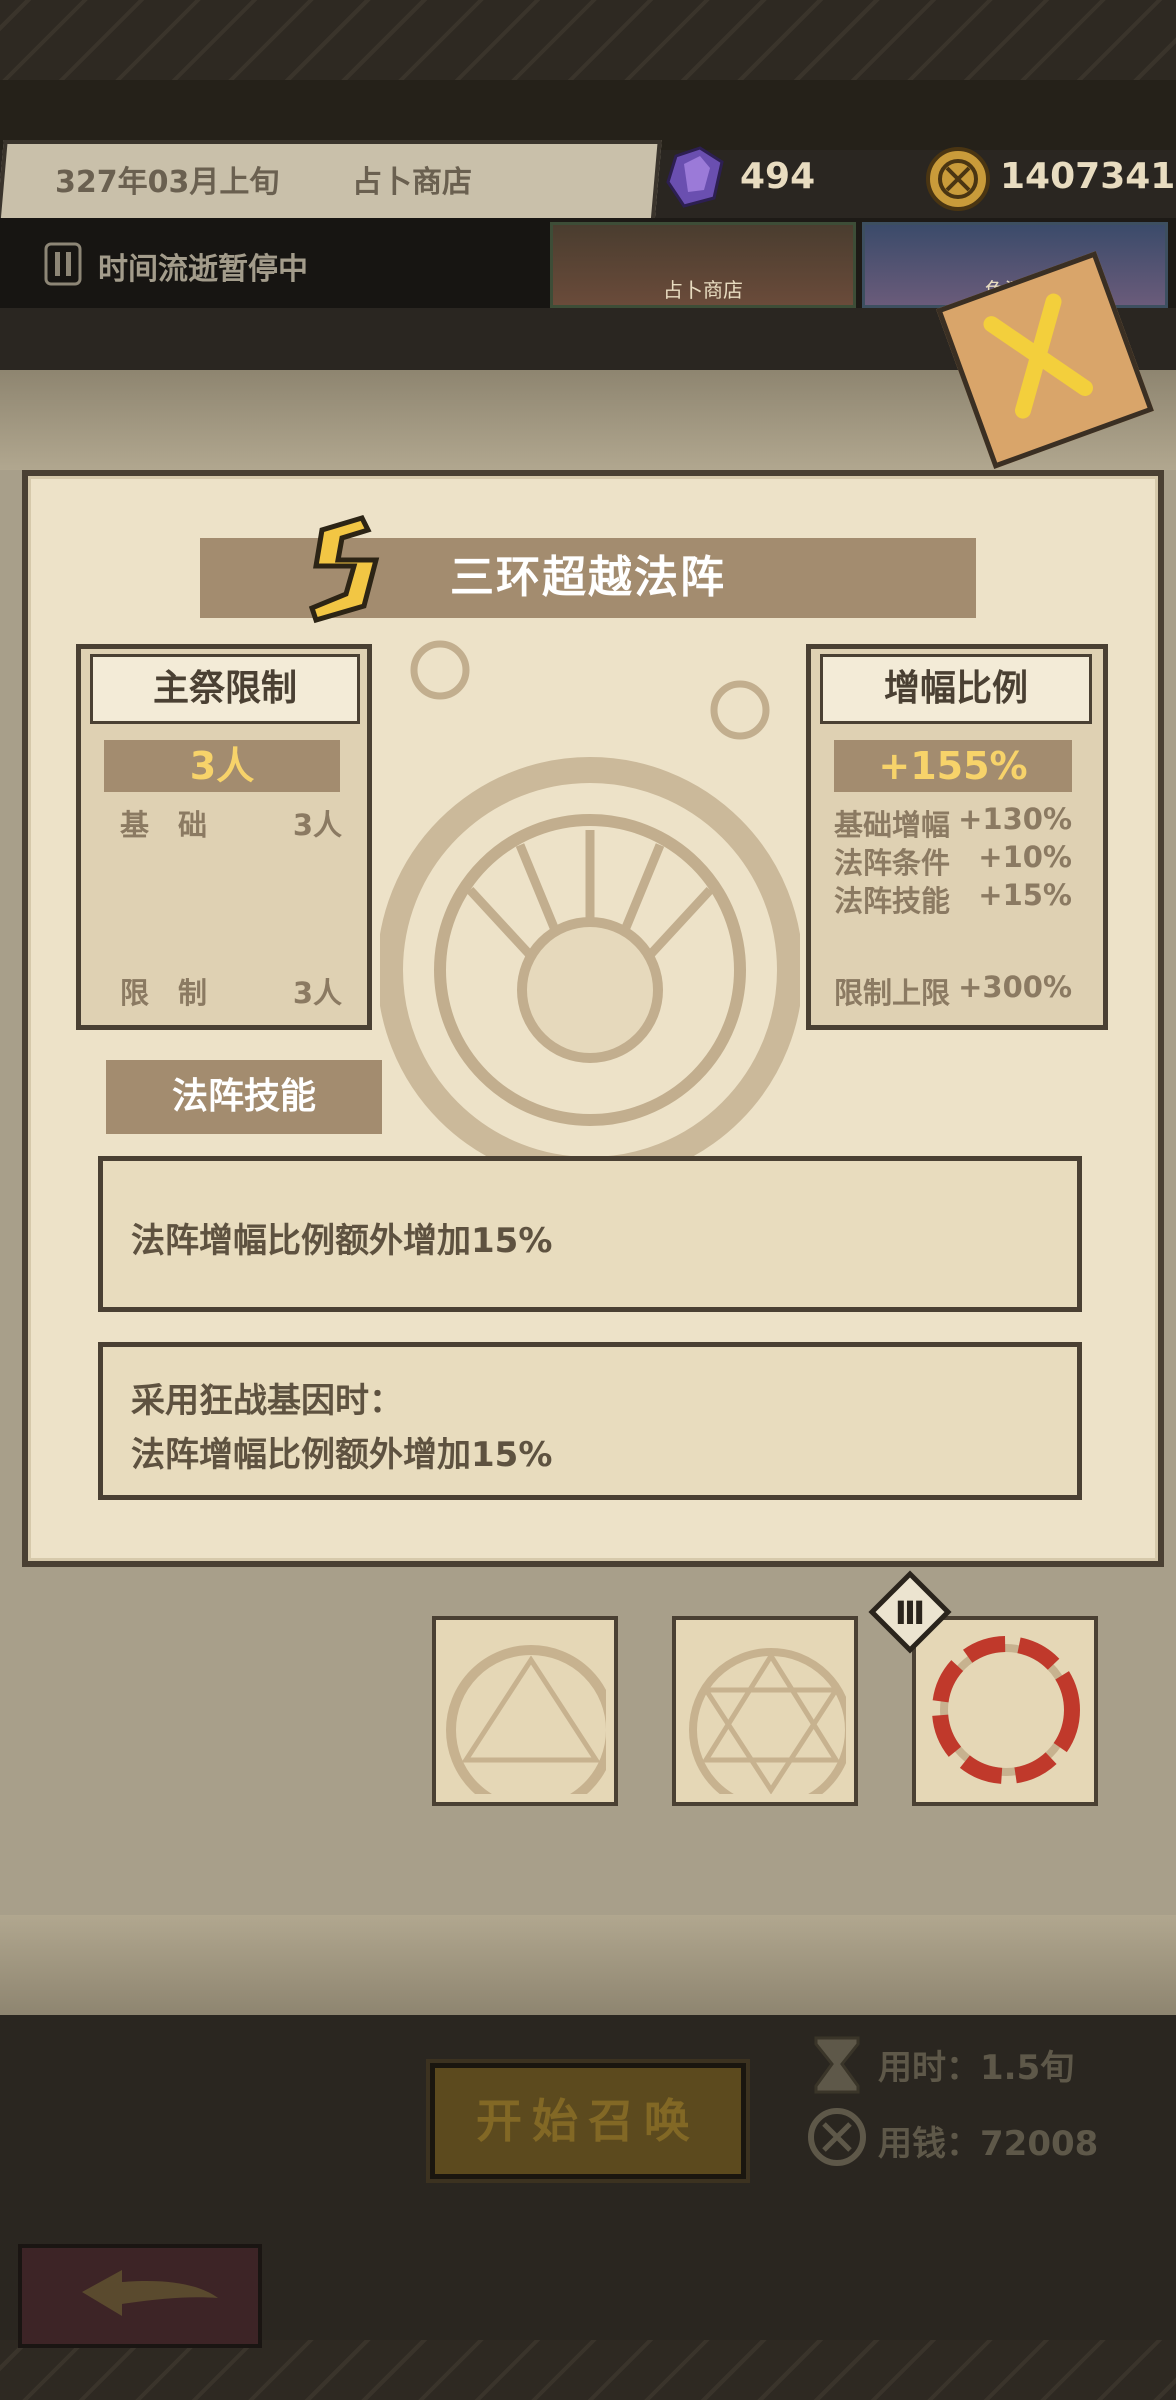 The width and height of the screenshot is (1176, 2400). Describe the element at coordinates (976, 2068) in the screenshot. I see `time-cost: 用时：1.5旬` at that location.